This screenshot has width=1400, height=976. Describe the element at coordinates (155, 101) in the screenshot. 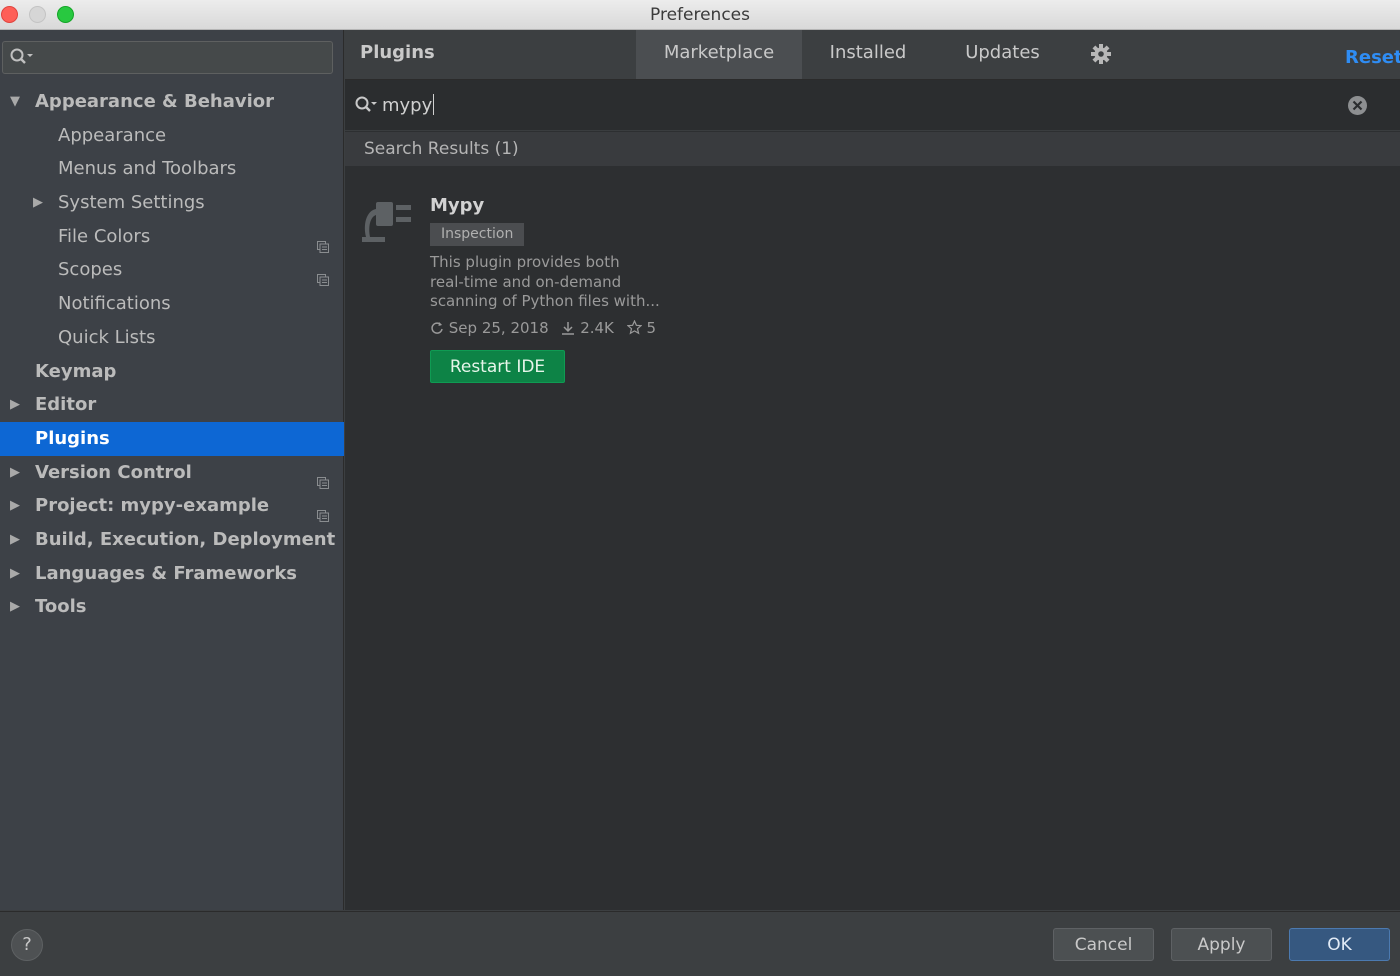

I see `sidebar-item-label: Appearance & Behavior` at that location.